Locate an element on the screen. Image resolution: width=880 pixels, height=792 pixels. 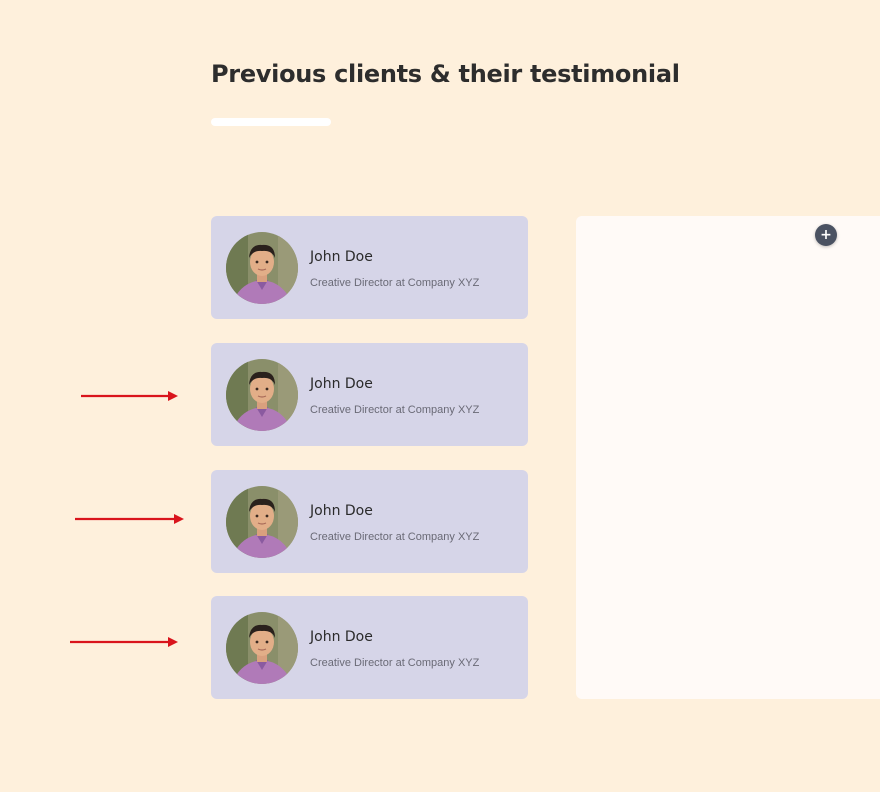
plus-icon: + is located at coordinates (826, 235).